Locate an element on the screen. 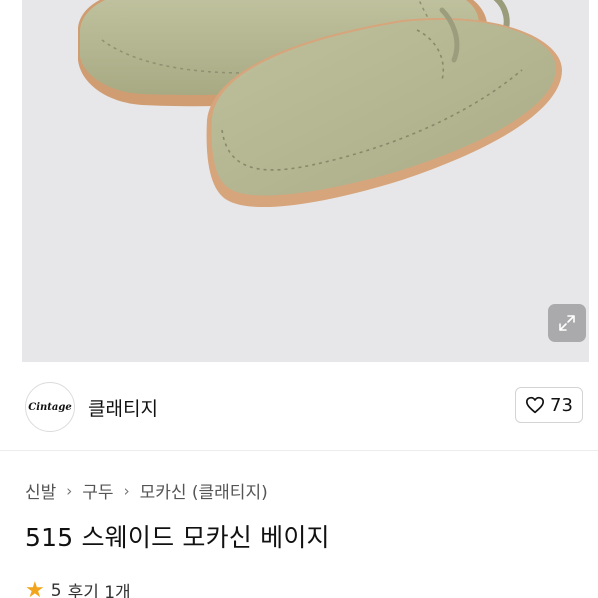 The image size is (598, 598). product-title: 515 스웨이드 모카신 베이지 is located at coordinates (177, 537).